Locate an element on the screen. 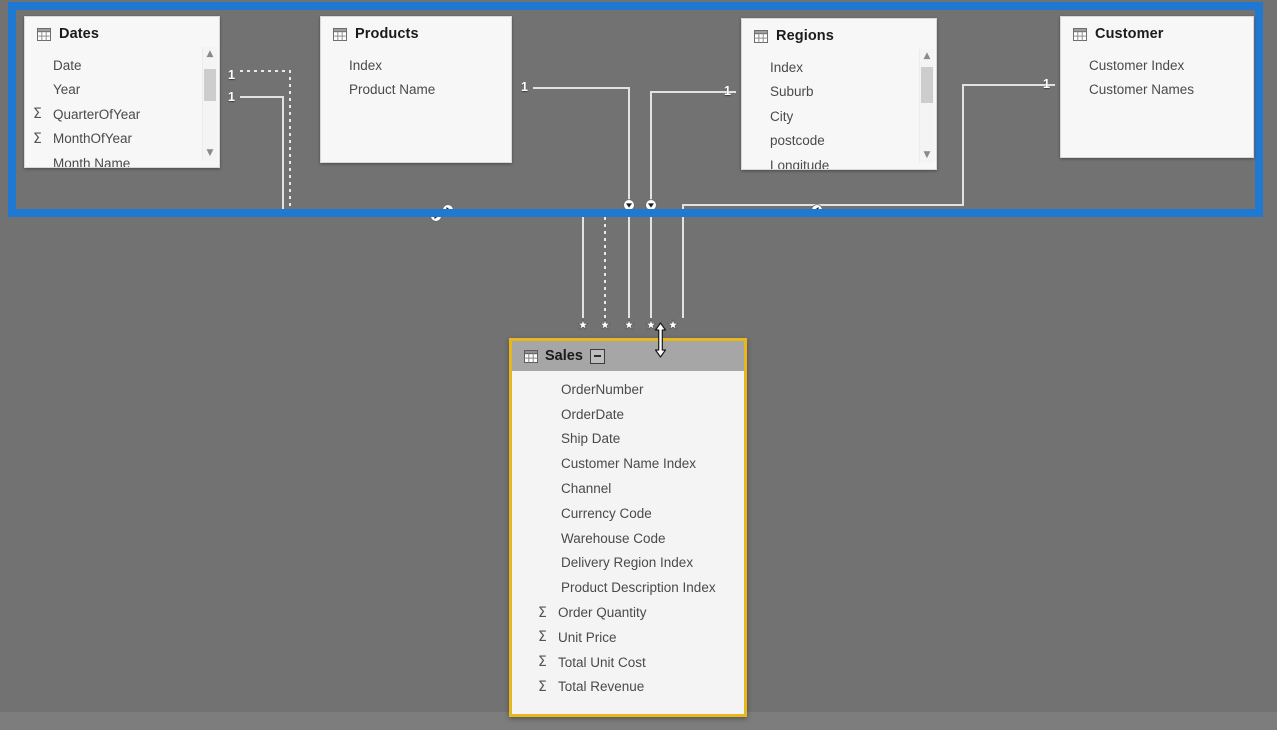 This screenshot has width=1277, height=730. table-title-customer: Customer is located at coordinates (1129, 34).